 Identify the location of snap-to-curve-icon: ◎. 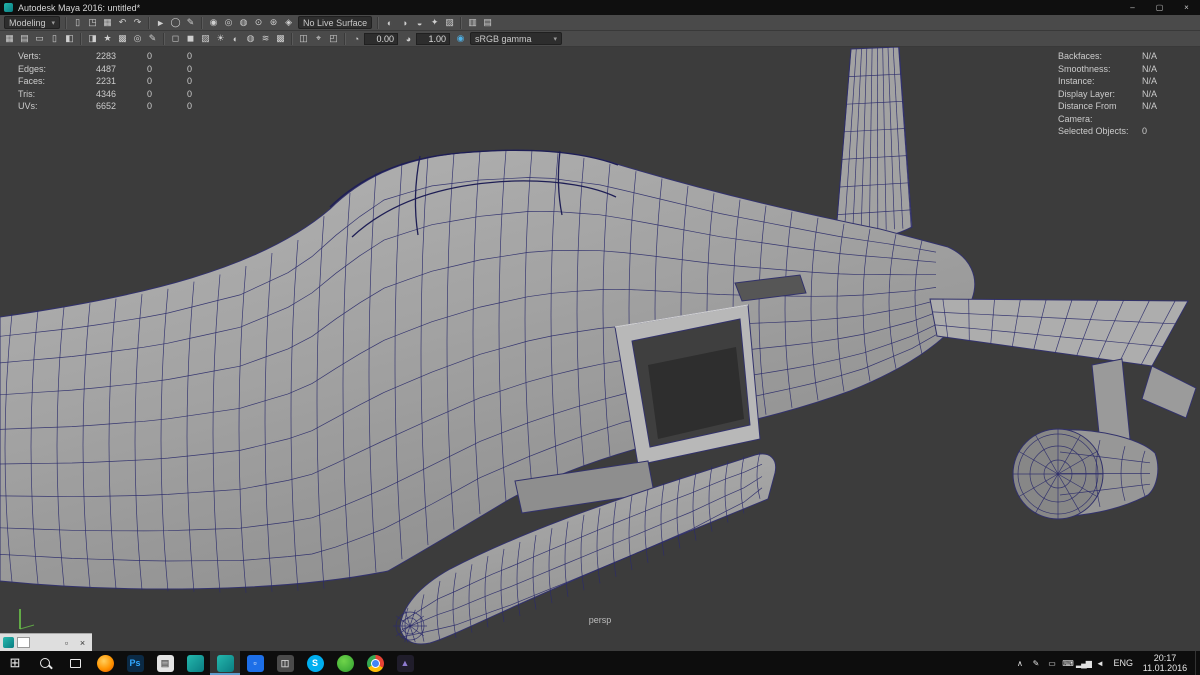
(228, 23).